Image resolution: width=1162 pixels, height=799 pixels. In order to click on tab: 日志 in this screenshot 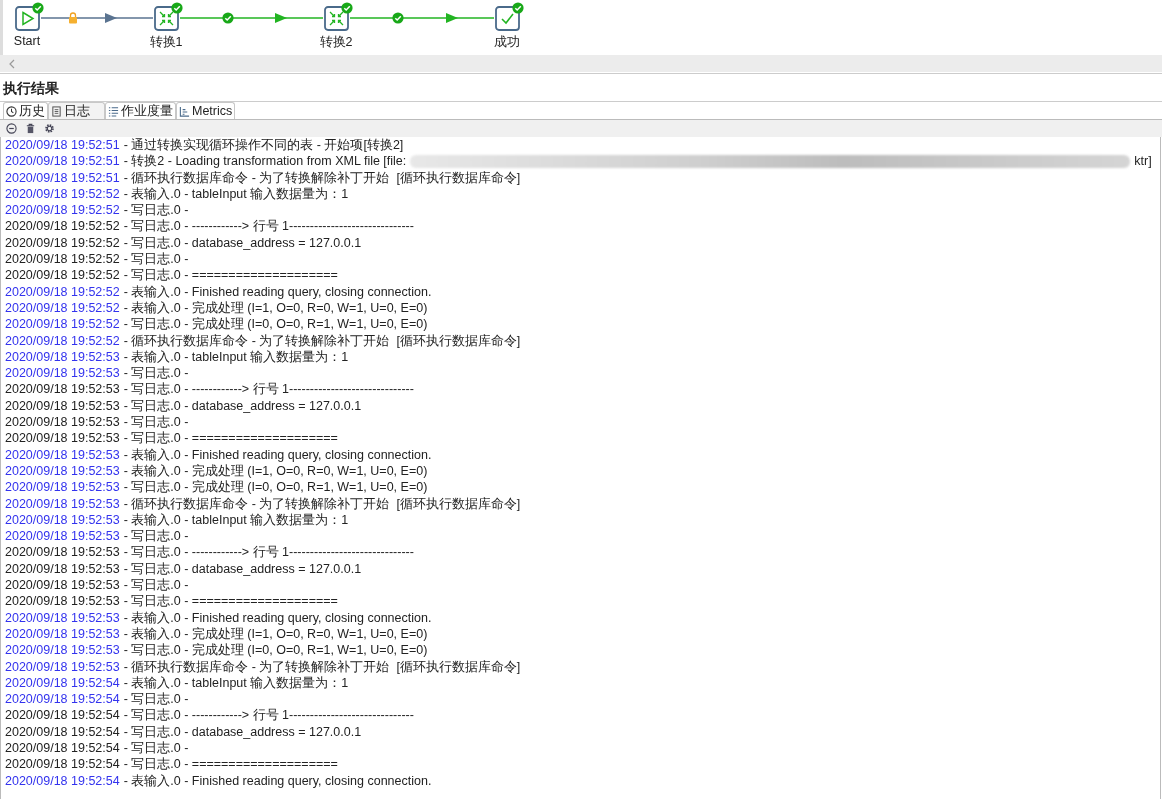, I will do `click(76, 110)`.